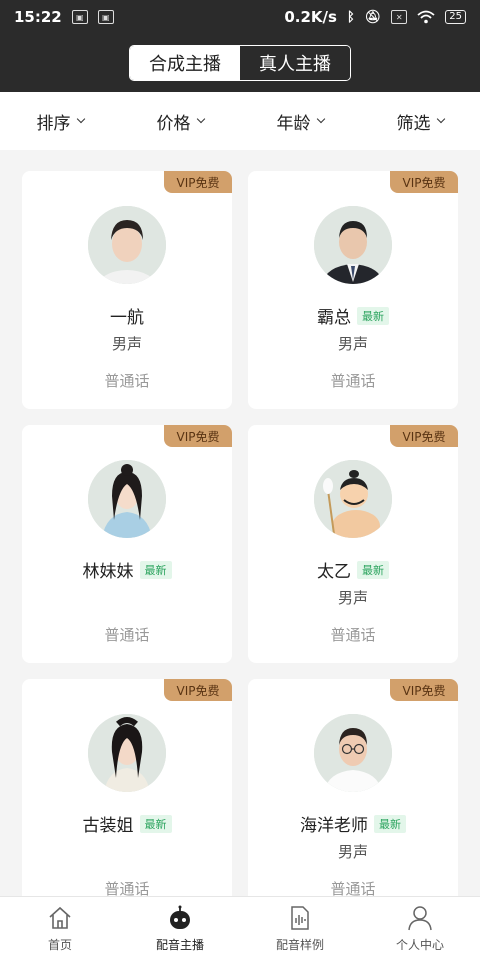 This screenshot has height=960, width=480. I want to click on anchor-card: VIP免费 海洋老师 最新 男声 普通话, so click(353, 787).